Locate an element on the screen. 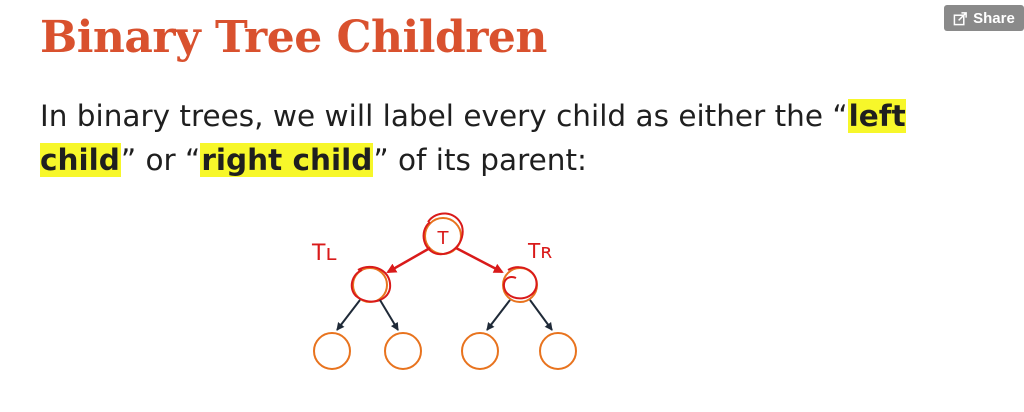  edge-right-leftleaf is located at coordinates (498, 315).